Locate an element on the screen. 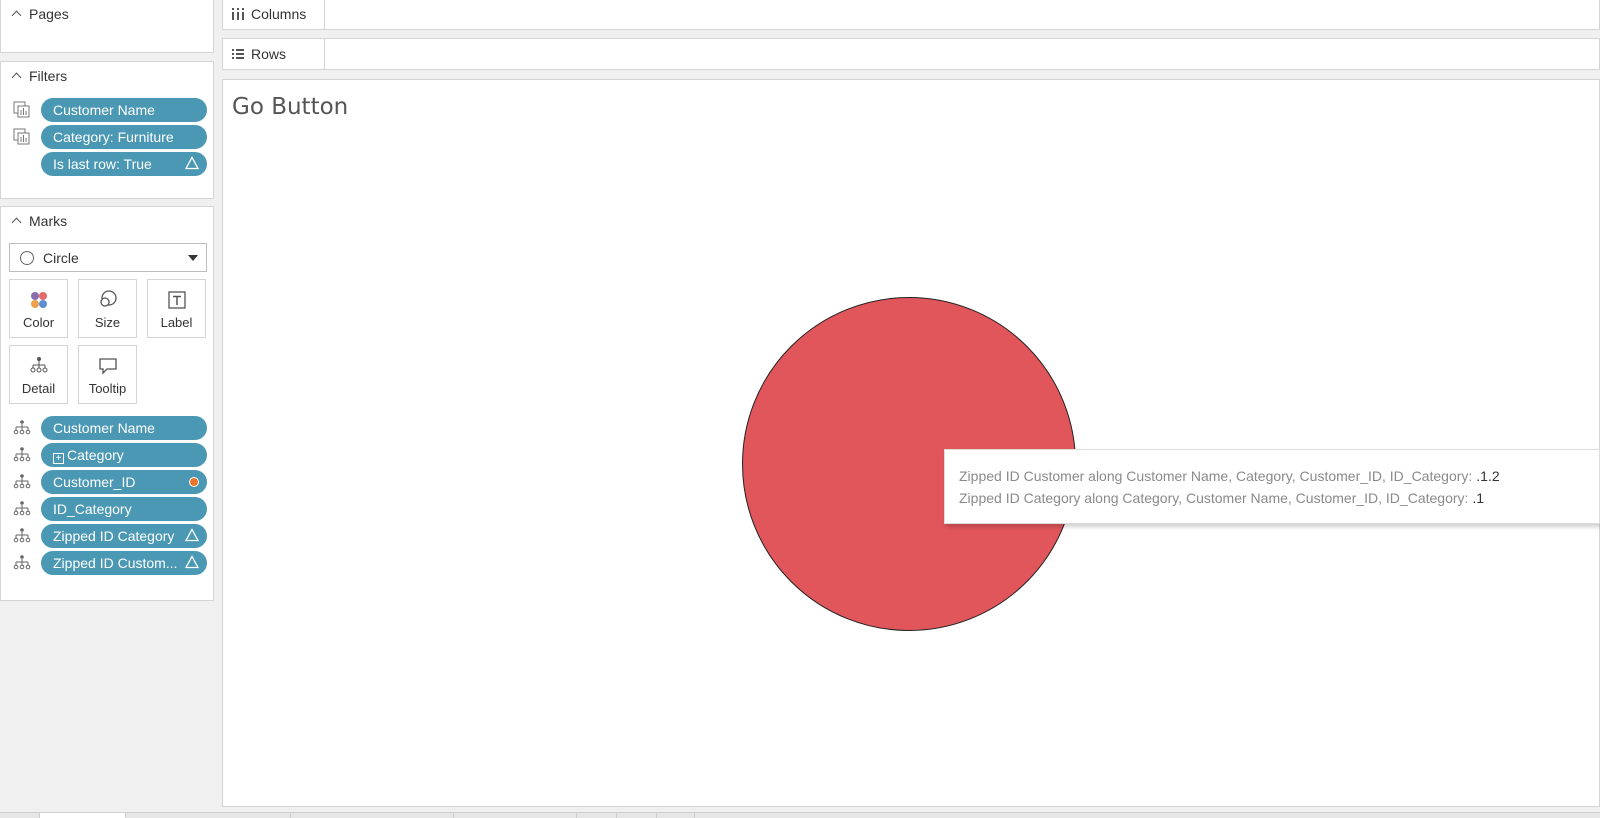 The width and height of the screenshot is (1600, 818). color-button: Color is located at coordinates (38, 308).